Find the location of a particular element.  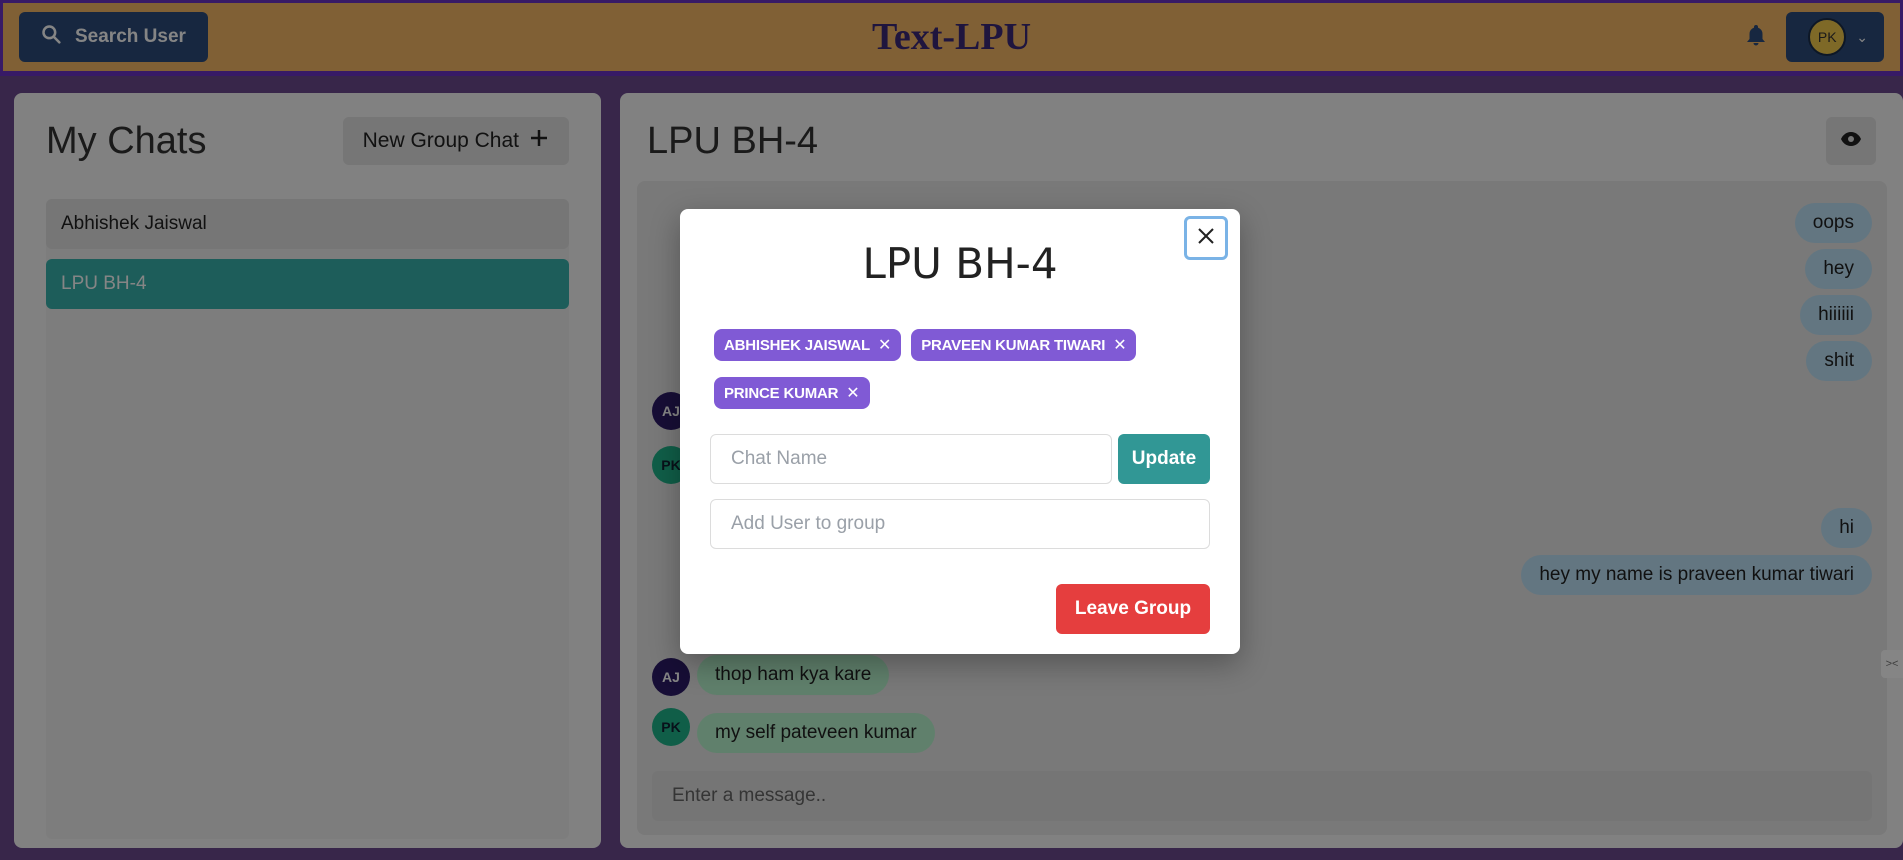

member-badge: ABHISHEK JAISWAL ✕ is located at coordinates (808, 345).